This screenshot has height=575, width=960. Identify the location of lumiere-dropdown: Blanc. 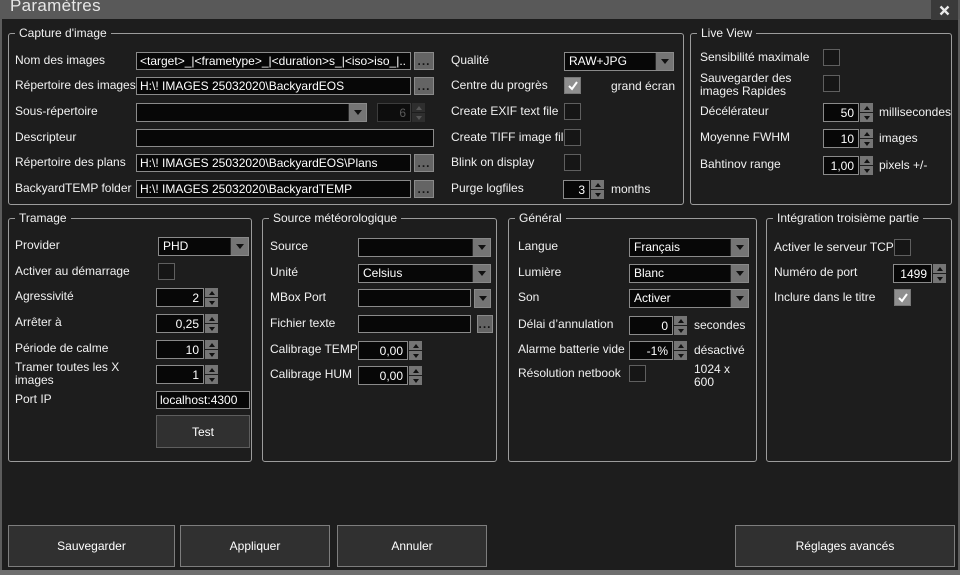
(689, 273).